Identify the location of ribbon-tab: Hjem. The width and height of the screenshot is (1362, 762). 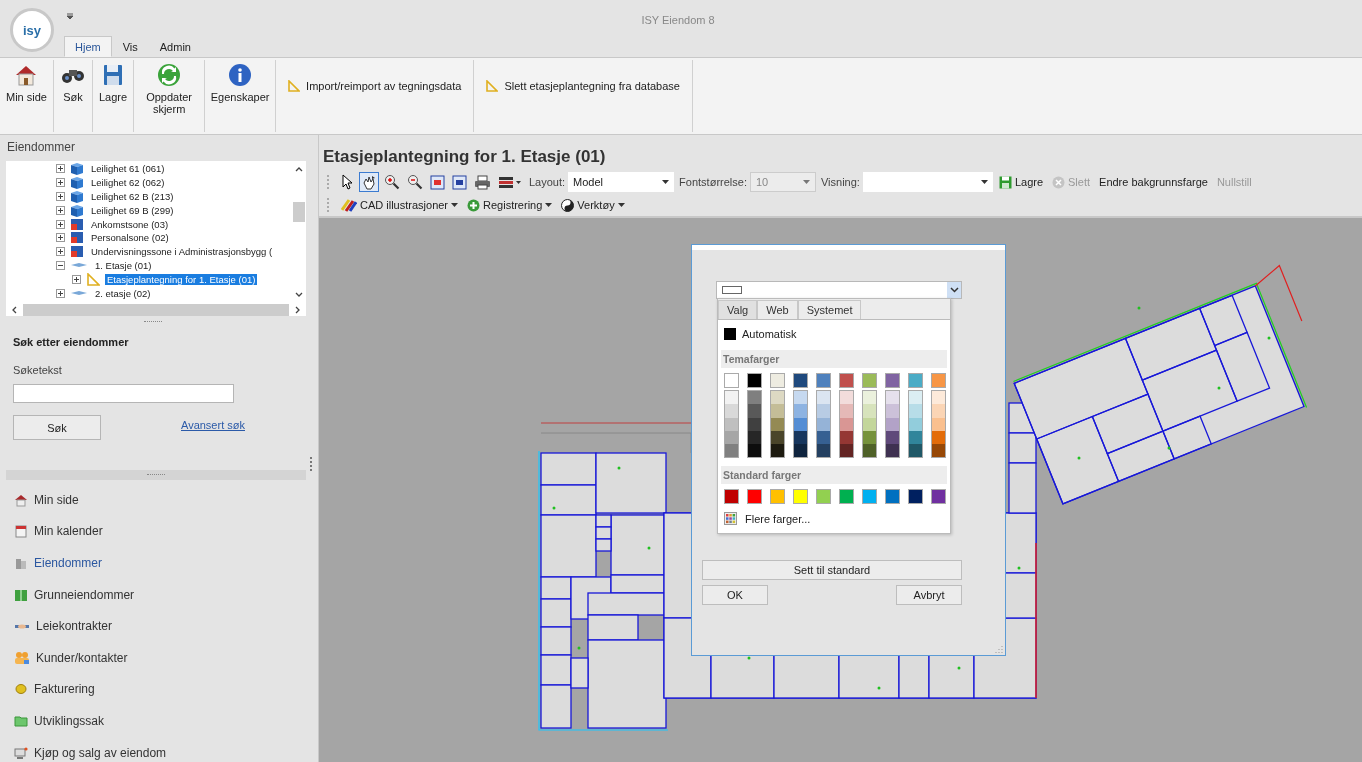
(88, 46).